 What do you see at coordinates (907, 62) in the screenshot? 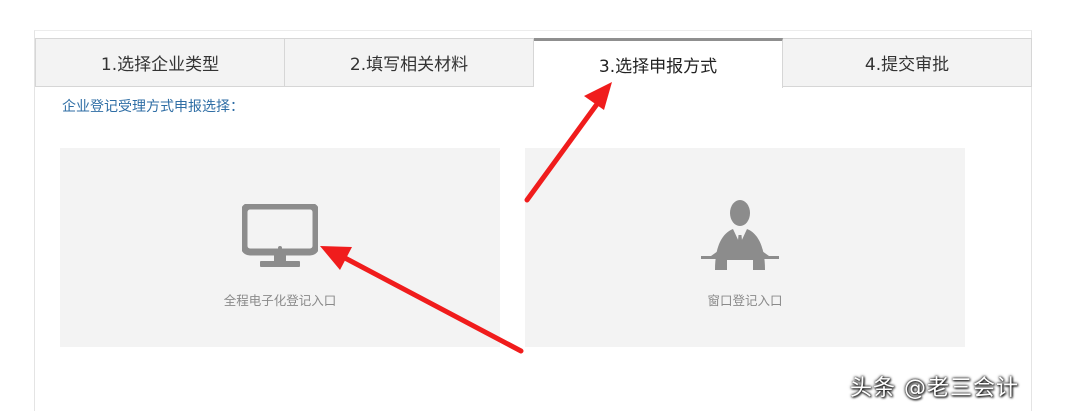
I see `tab-step-4: 4.提交审批` at bounding box center [907, 62].